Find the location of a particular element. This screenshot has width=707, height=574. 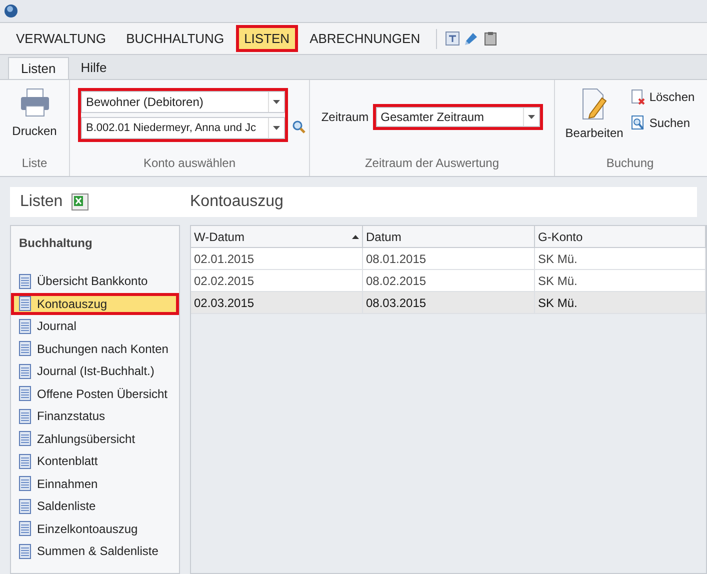

account-type-dropdown: Bewohner (Debitoren) is located at coordinates (183, 102).